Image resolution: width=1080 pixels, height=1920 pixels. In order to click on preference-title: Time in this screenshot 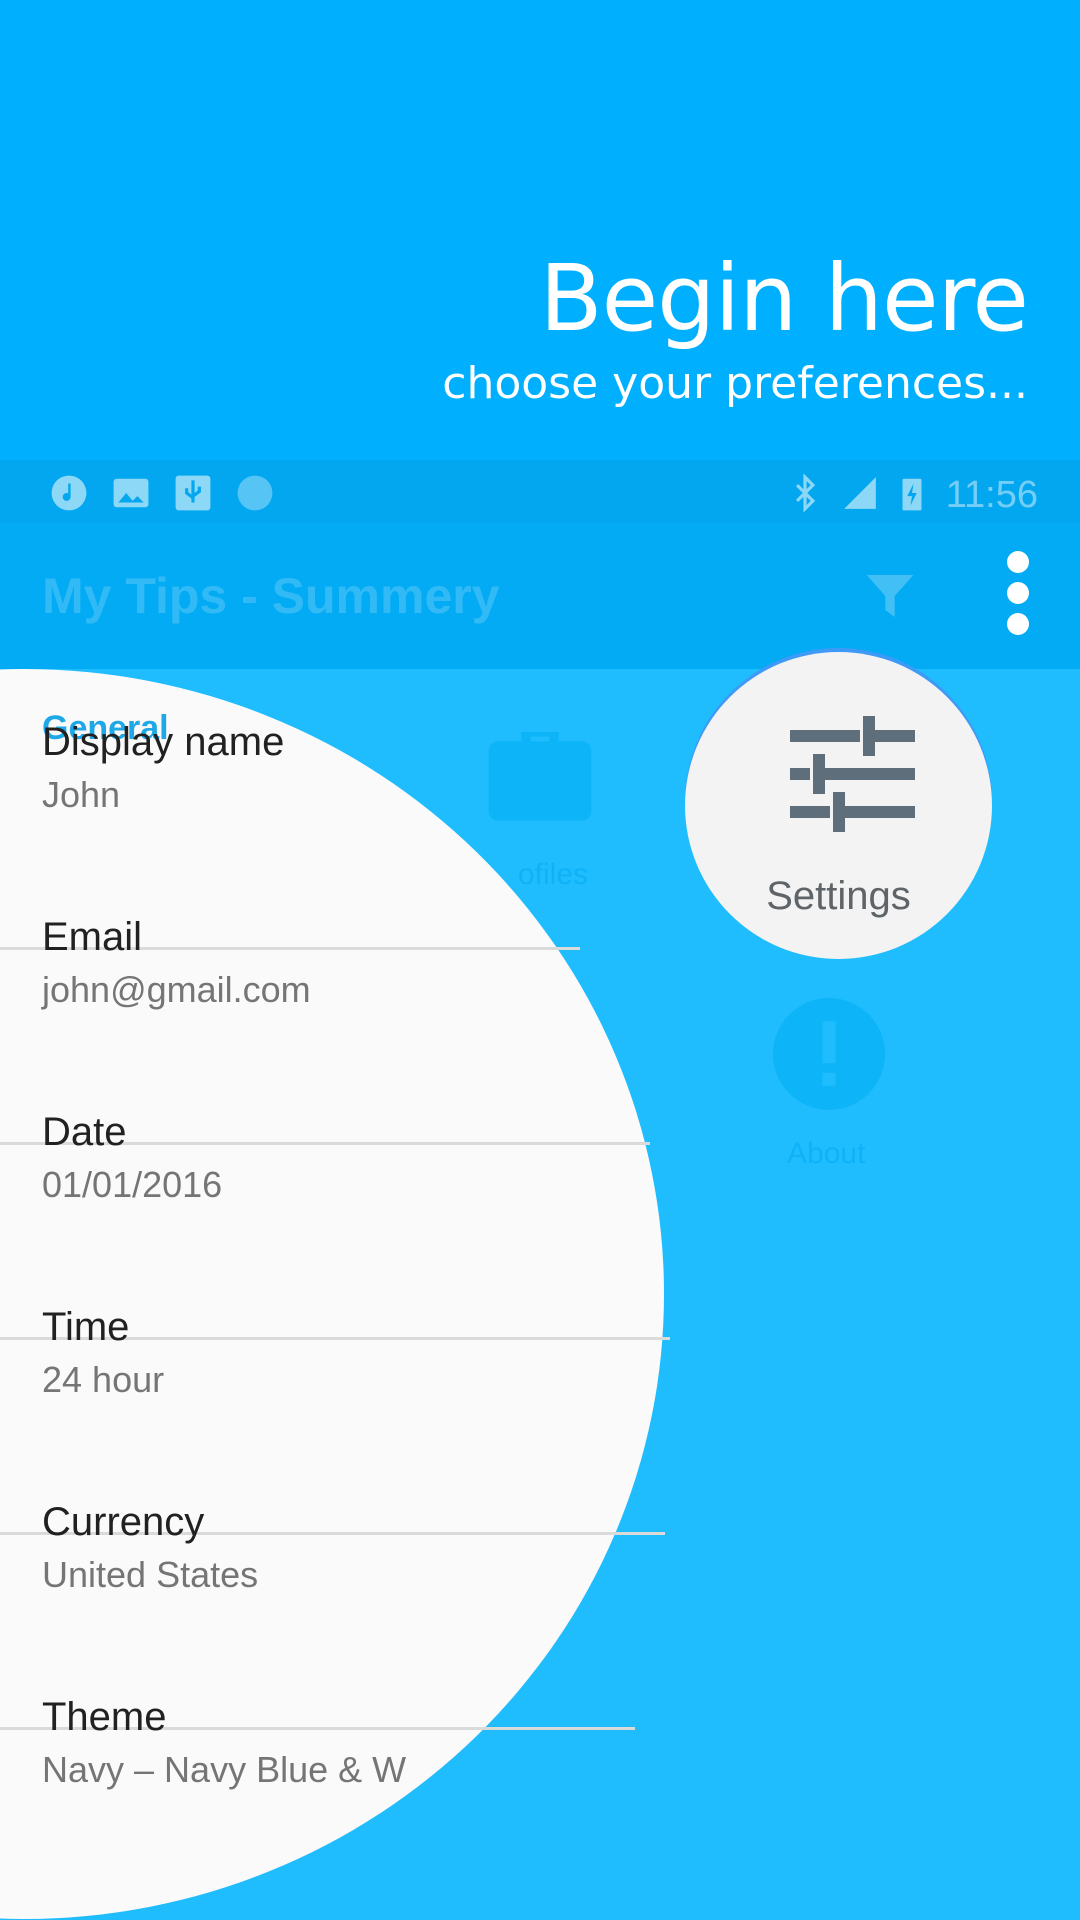, I will do `click(86, 1327)`.